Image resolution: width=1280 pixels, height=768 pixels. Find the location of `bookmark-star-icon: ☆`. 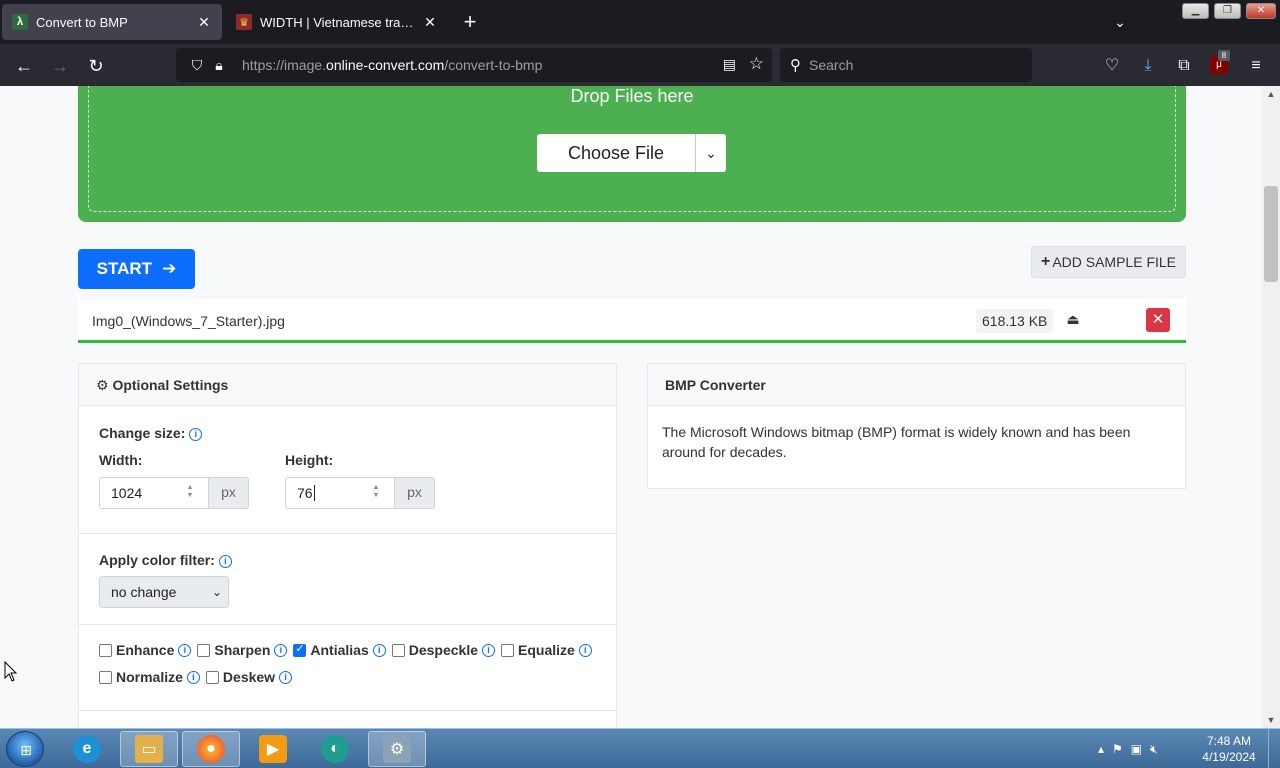

bookmark-star-icon: ☆ is located at coordinates (756, 64).